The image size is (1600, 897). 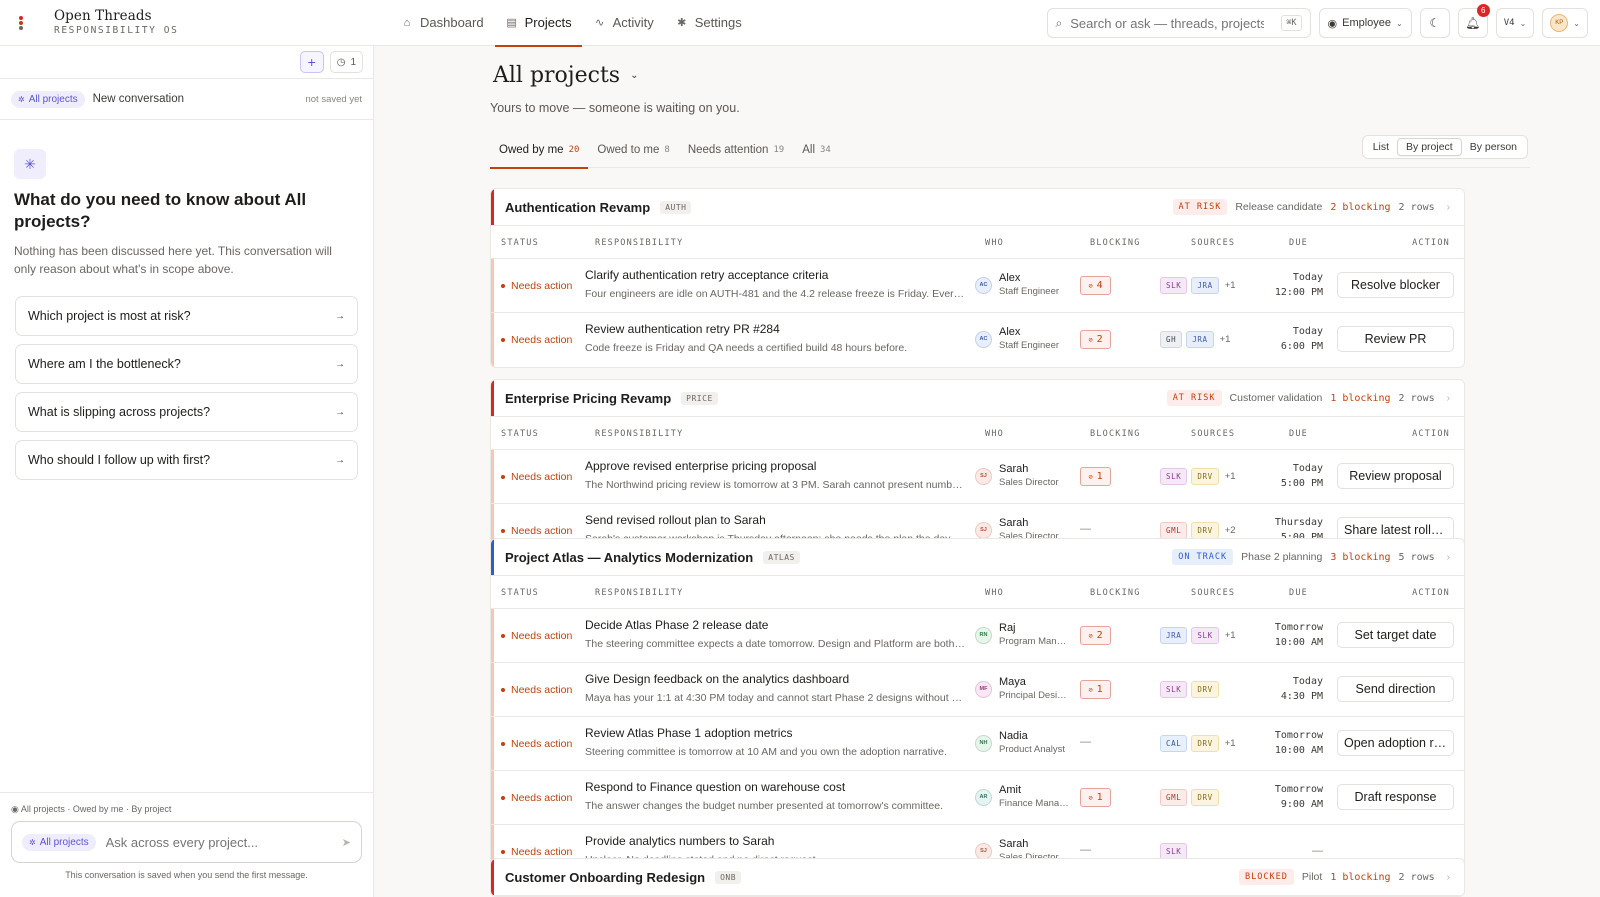 I want to click on suggestion-item: Who should I follow up with first? →, so click(x=186, y=460).